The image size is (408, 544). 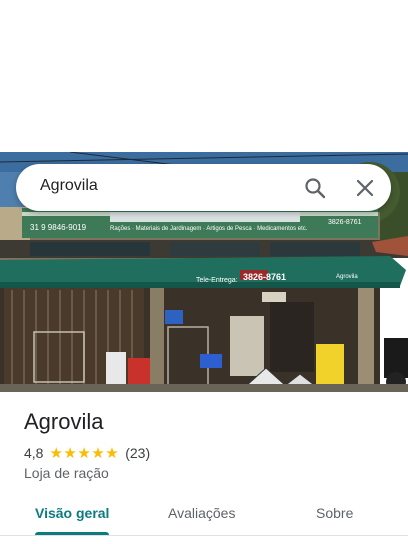 I want to click on awning-phone: 3826-8761, so click(x=264, y=277).